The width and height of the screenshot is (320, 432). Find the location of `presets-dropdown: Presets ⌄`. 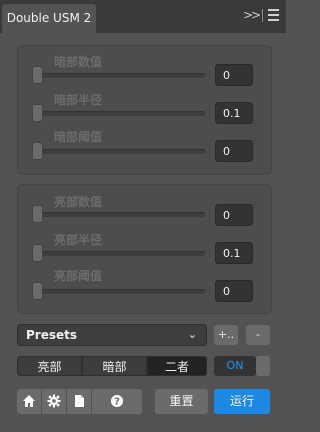

presets-dropdown: Presets ⌄ is located at coordinates (112, 335).